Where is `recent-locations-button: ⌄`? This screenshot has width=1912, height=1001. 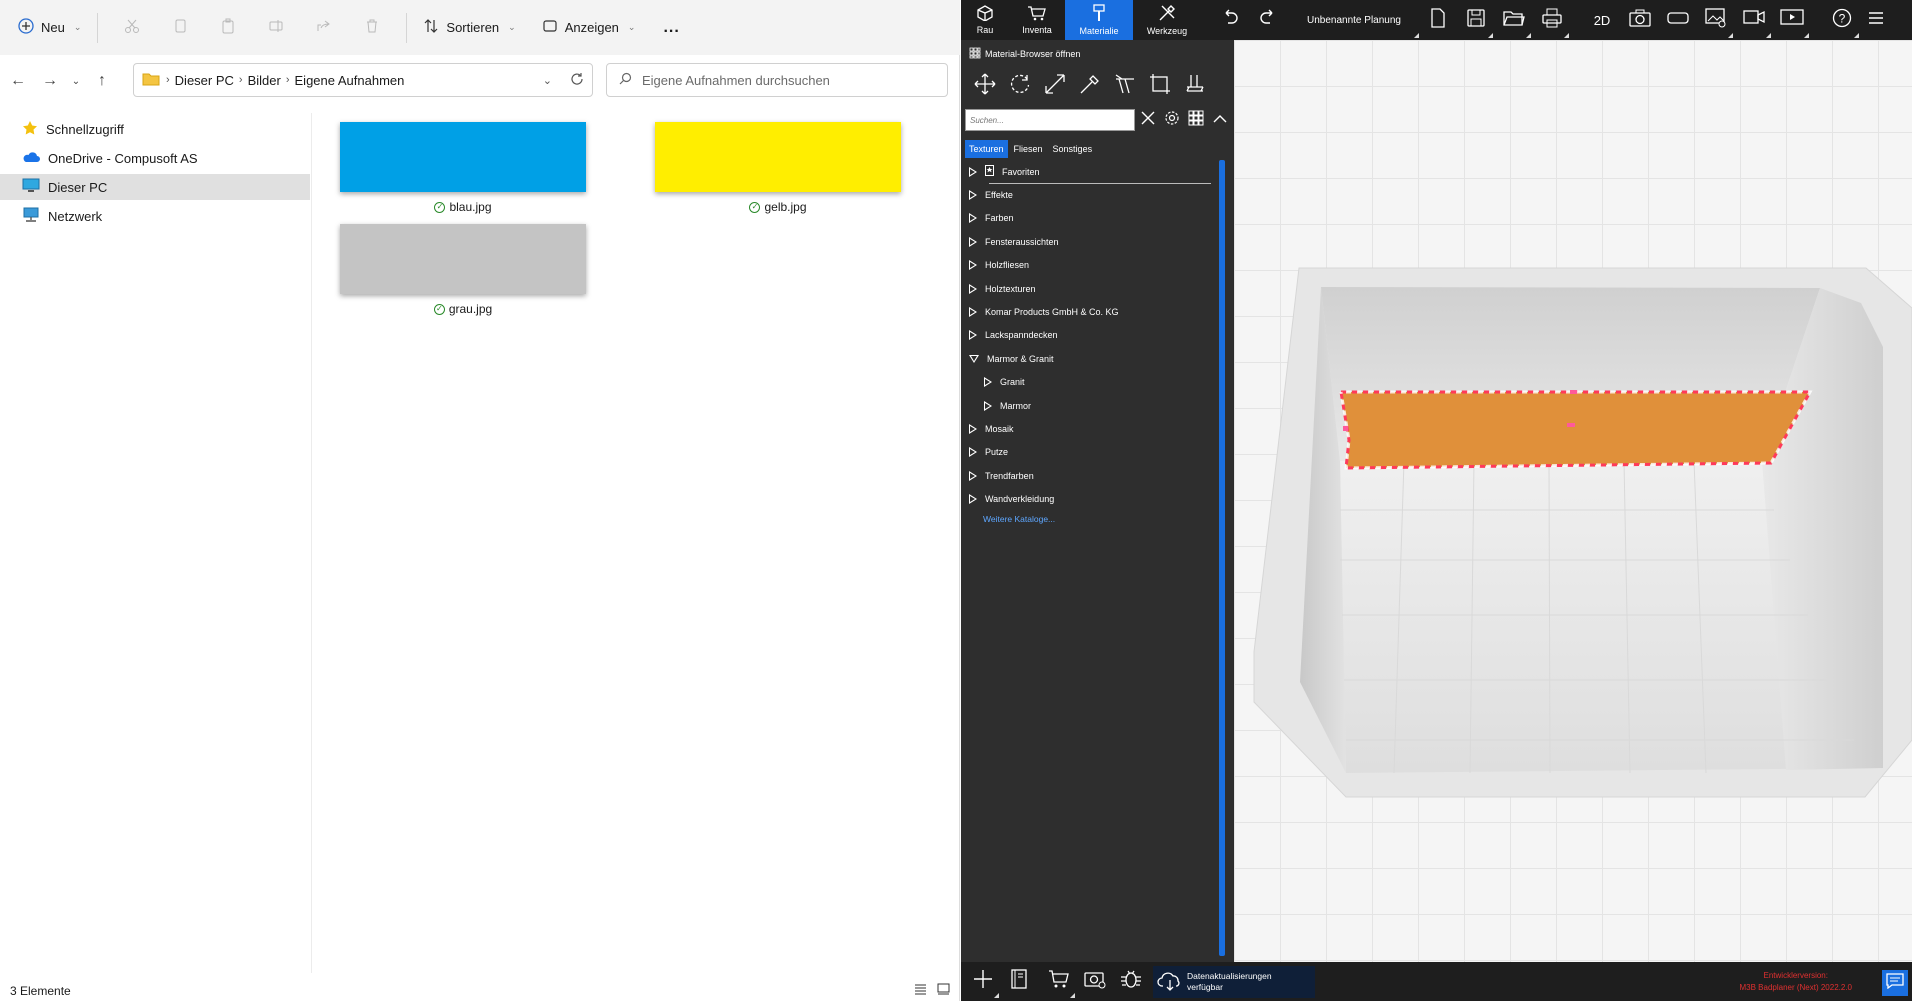
recent-locations-button: ⌄ is located at coordinates (76, 81).